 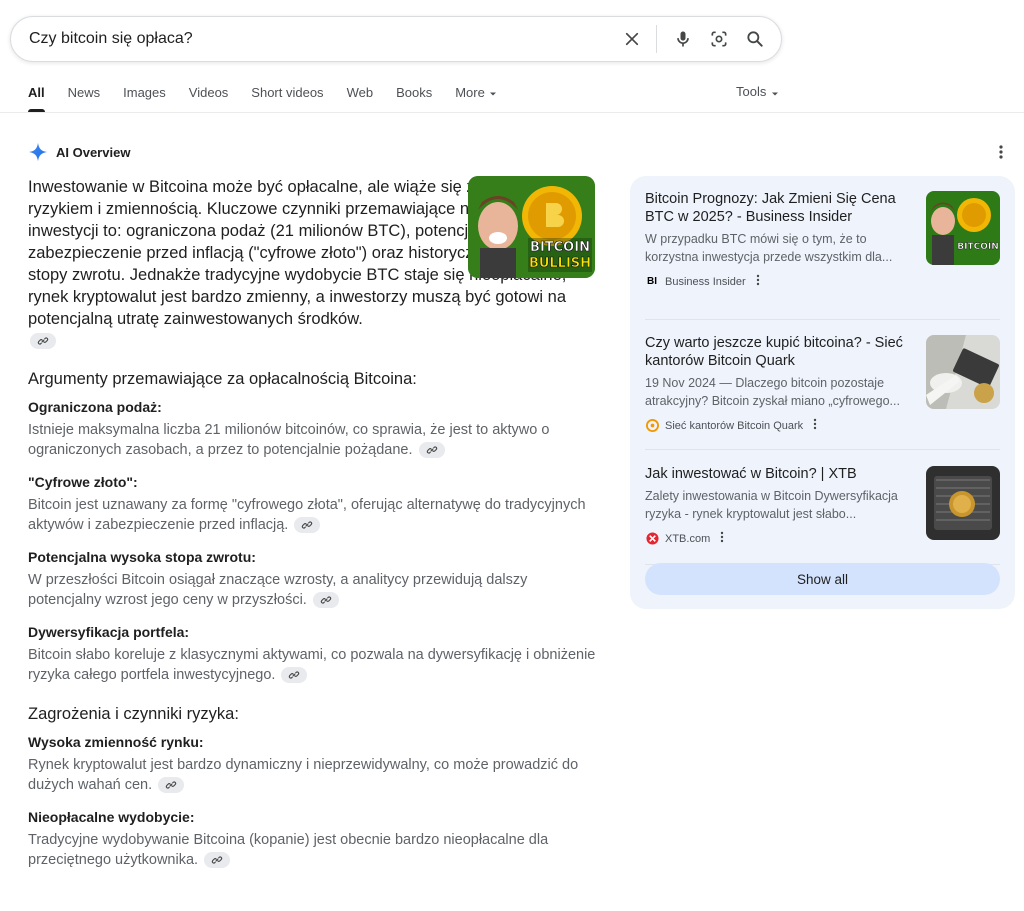 I want to click on search-bar: Czy bitcoin się opłaca?, so click(x=396, y=39).